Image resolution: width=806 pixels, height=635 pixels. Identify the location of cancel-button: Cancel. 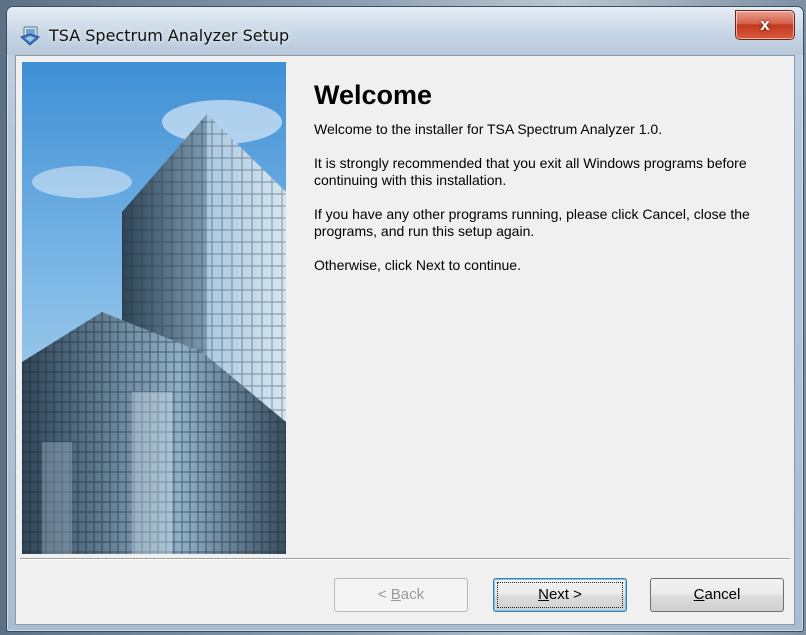
(717, 595).